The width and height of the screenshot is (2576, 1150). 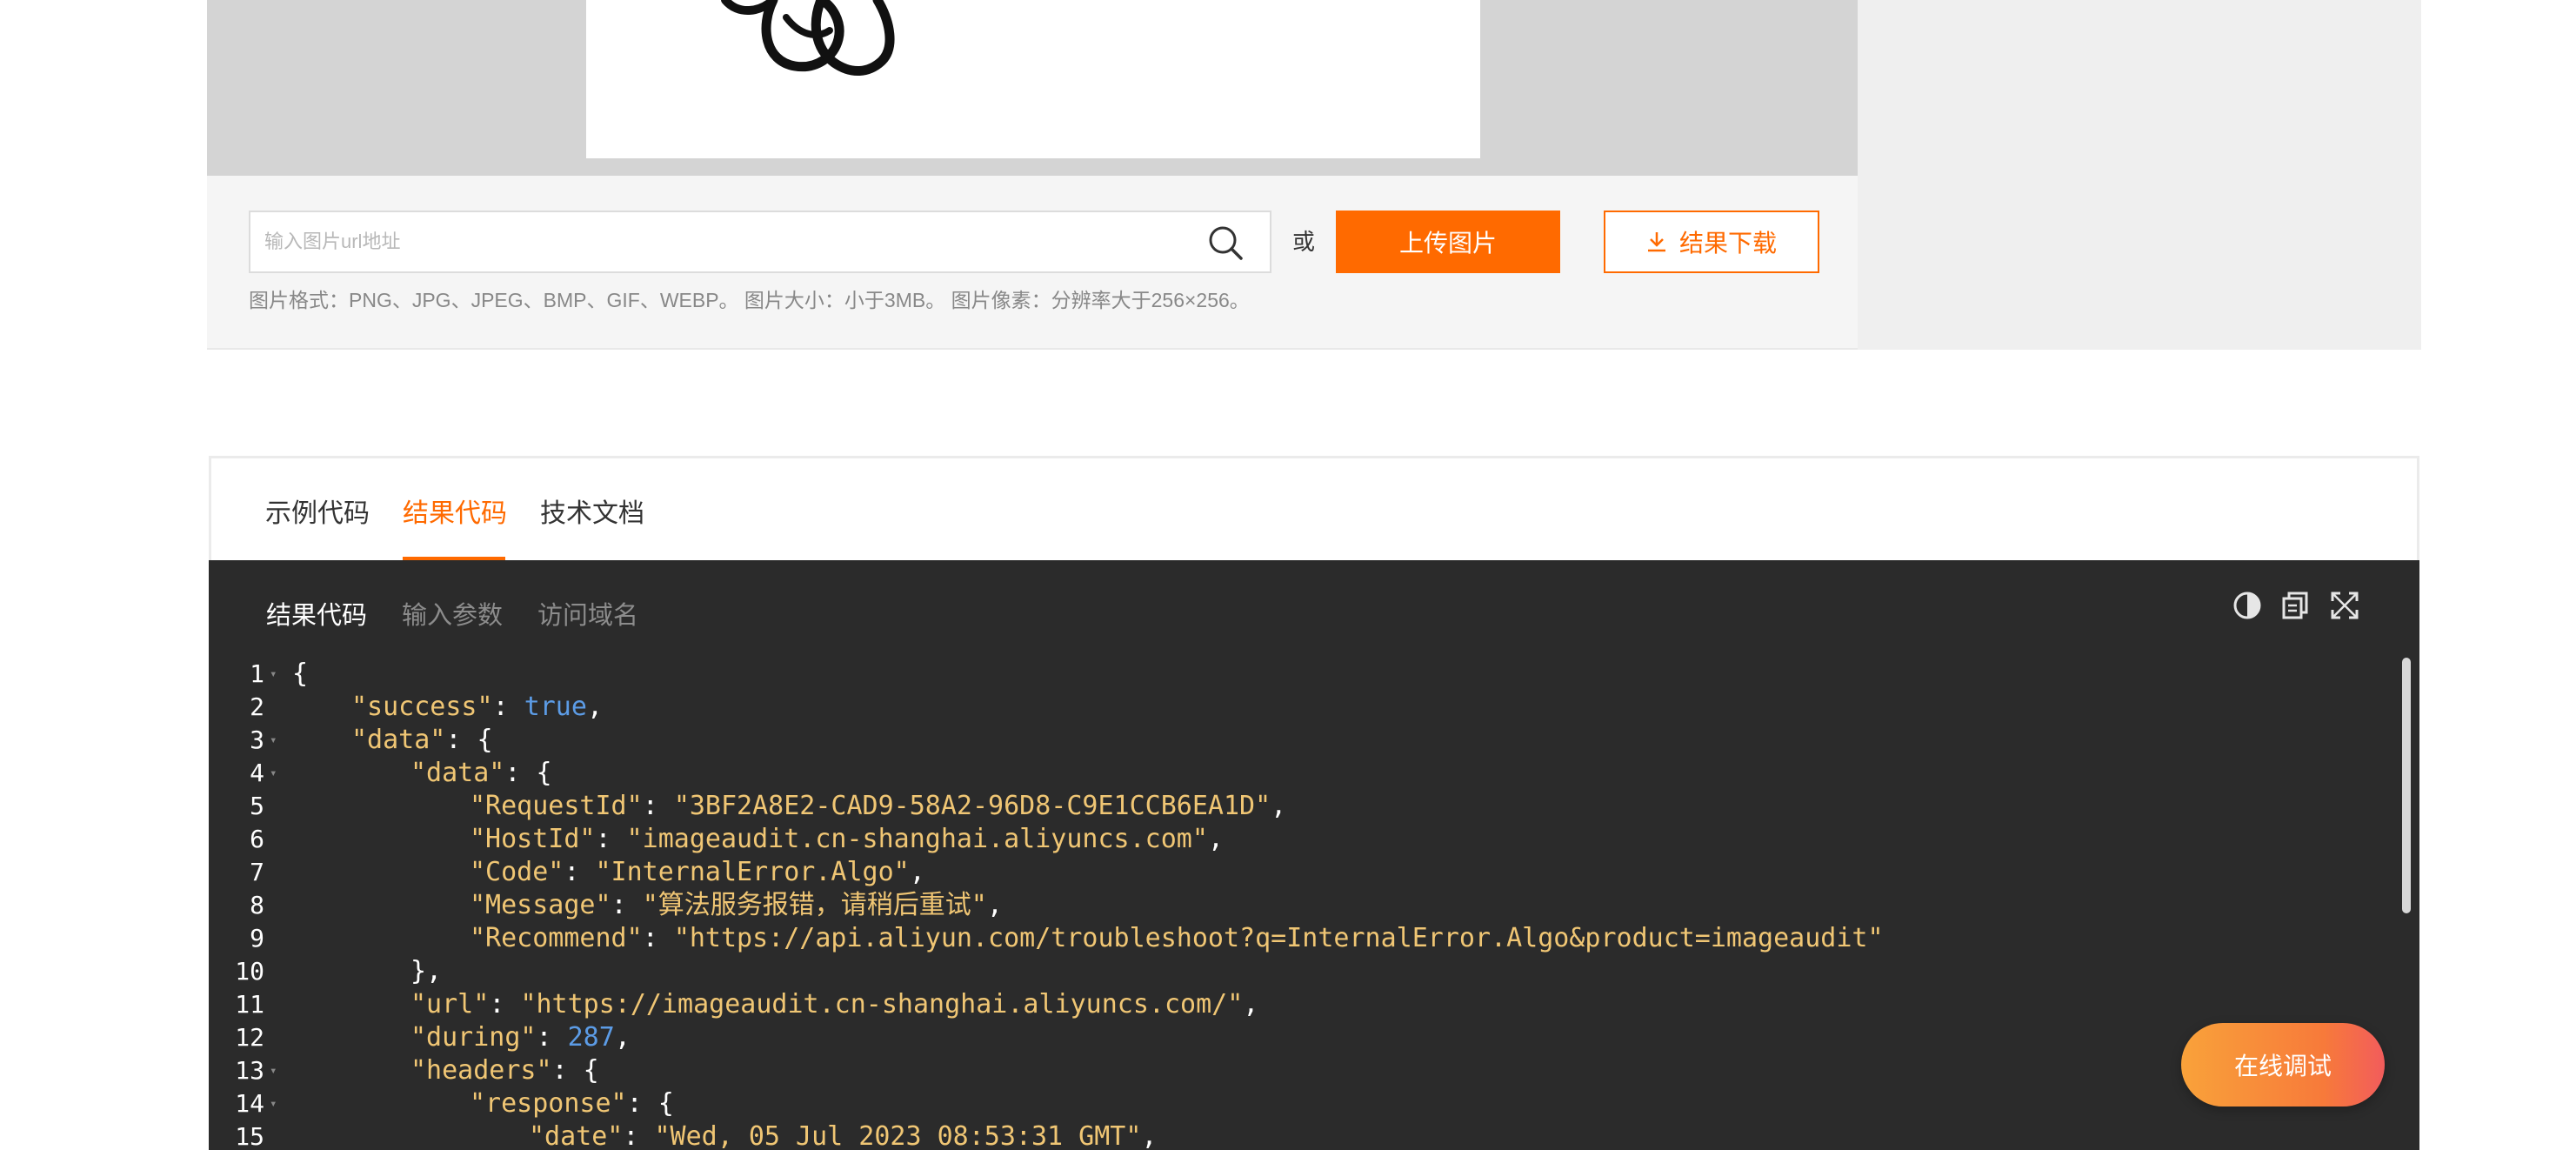 I want to click on upload-side-area, so click(x=2139, y=175).